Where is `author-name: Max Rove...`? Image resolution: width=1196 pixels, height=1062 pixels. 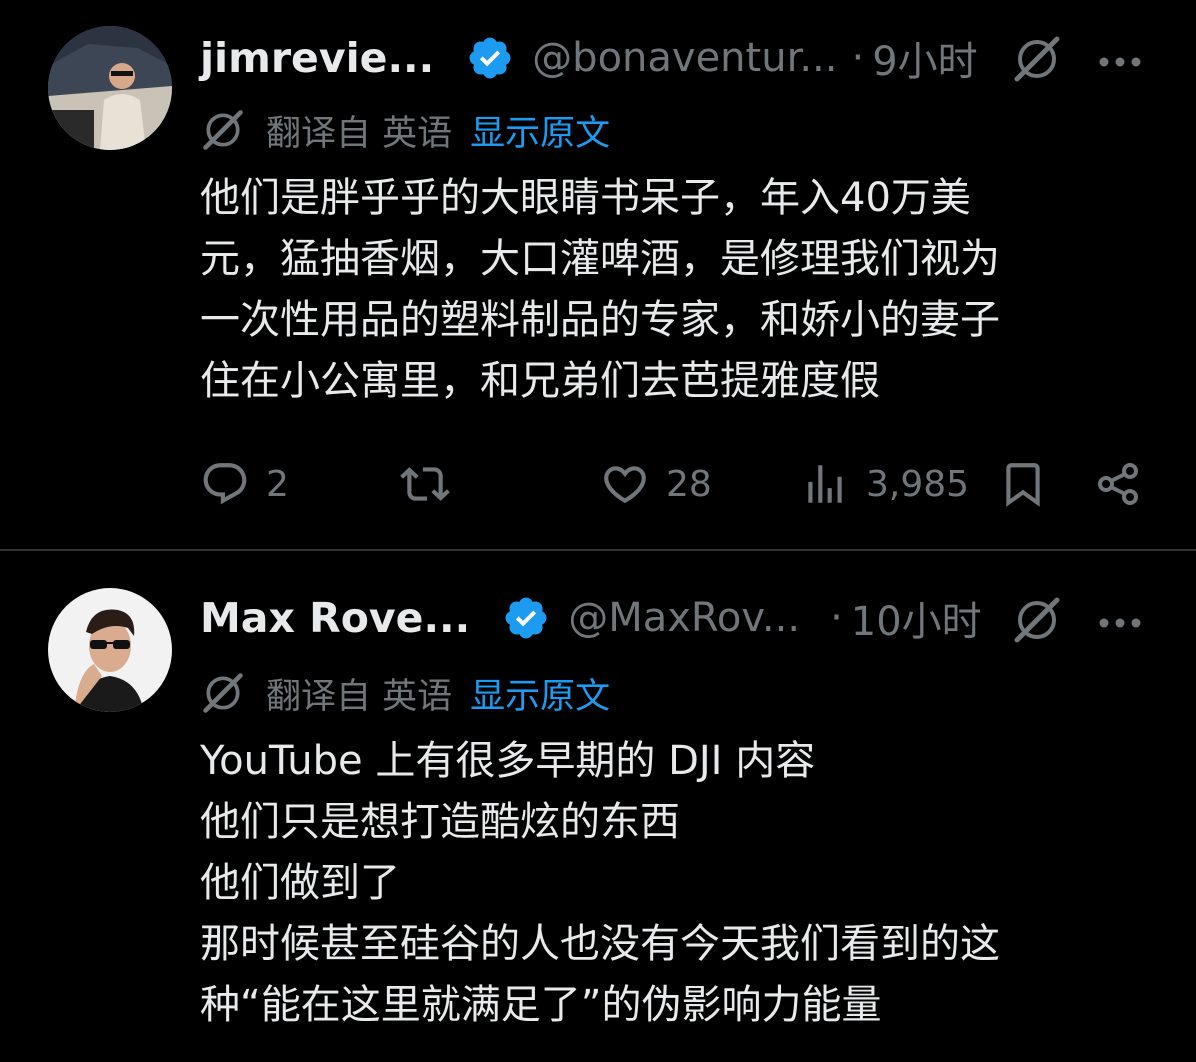 author-name: Max Rove... is located at coordinates (335, 618).